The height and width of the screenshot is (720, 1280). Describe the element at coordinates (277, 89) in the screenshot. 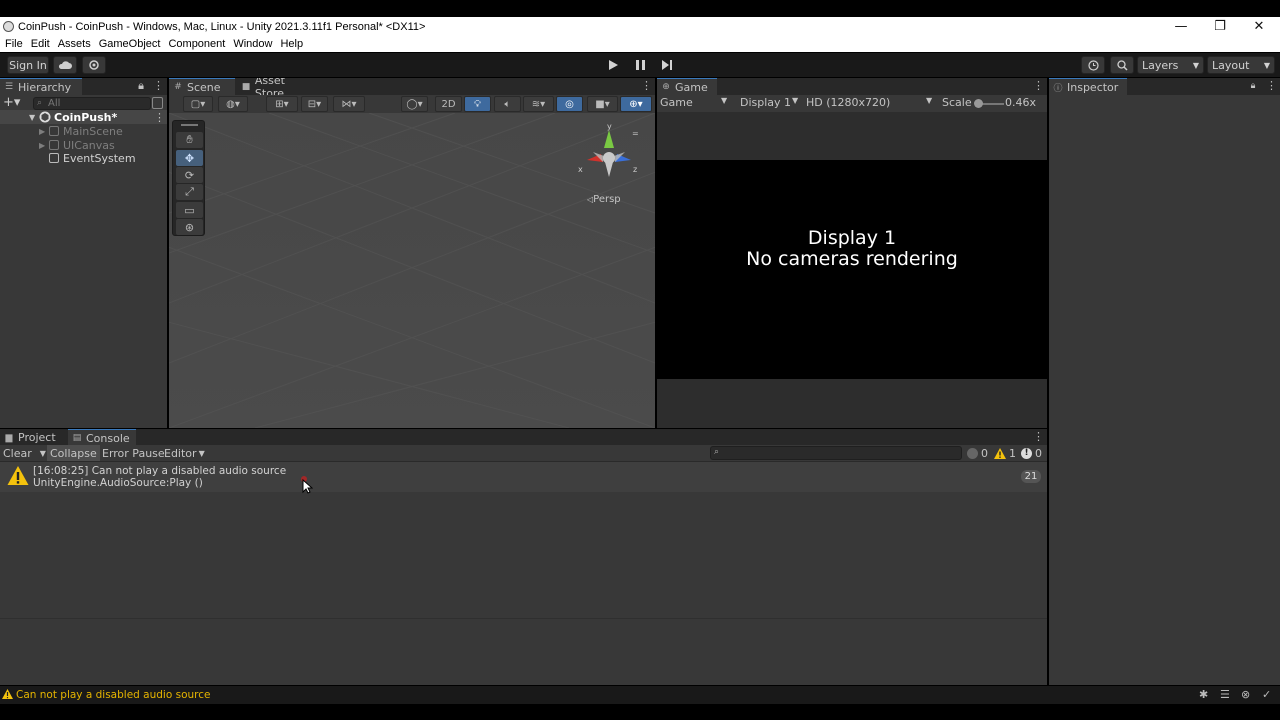

I see `tab-asset-store: ■ Asset Store` at that location.